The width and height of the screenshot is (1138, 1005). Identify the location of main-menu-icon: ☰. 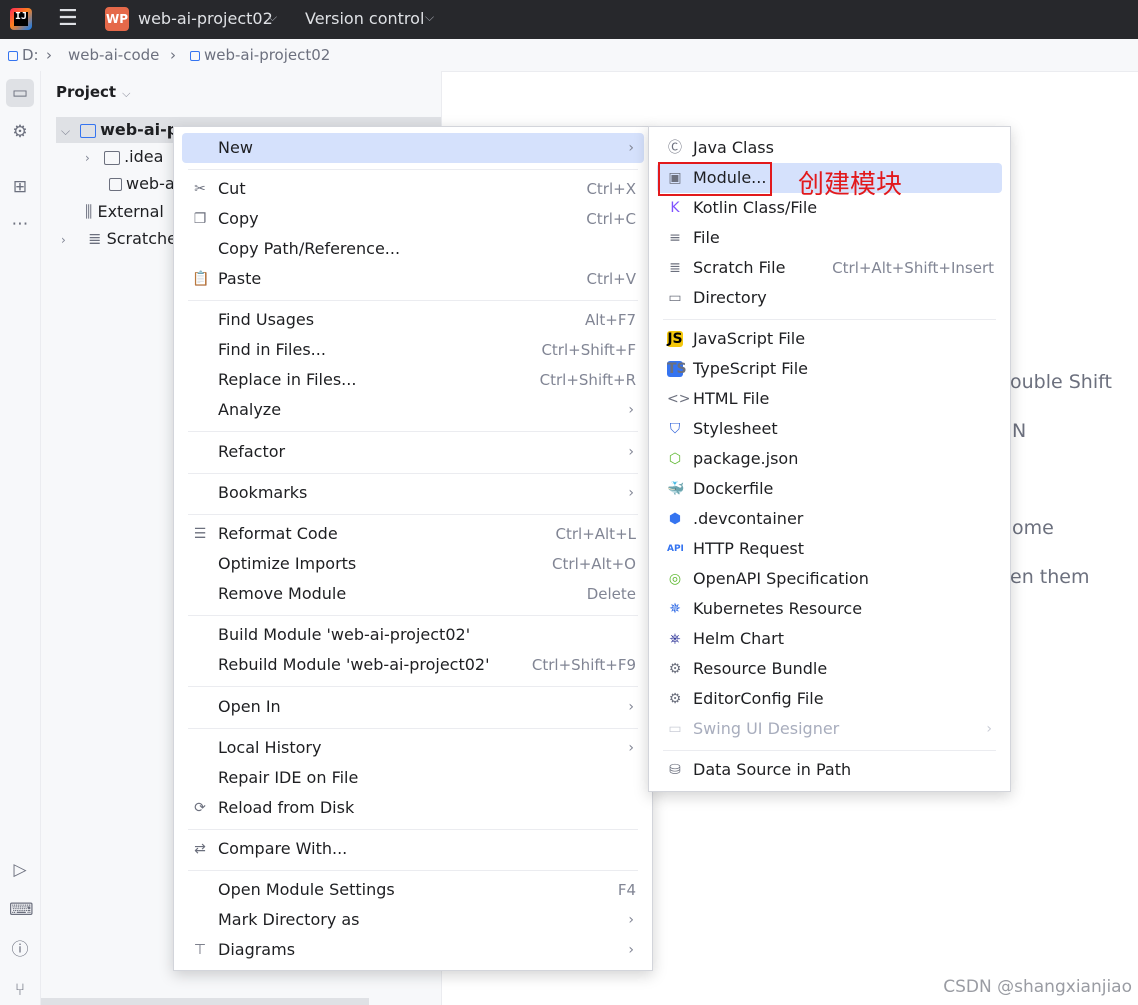
(71, 19).